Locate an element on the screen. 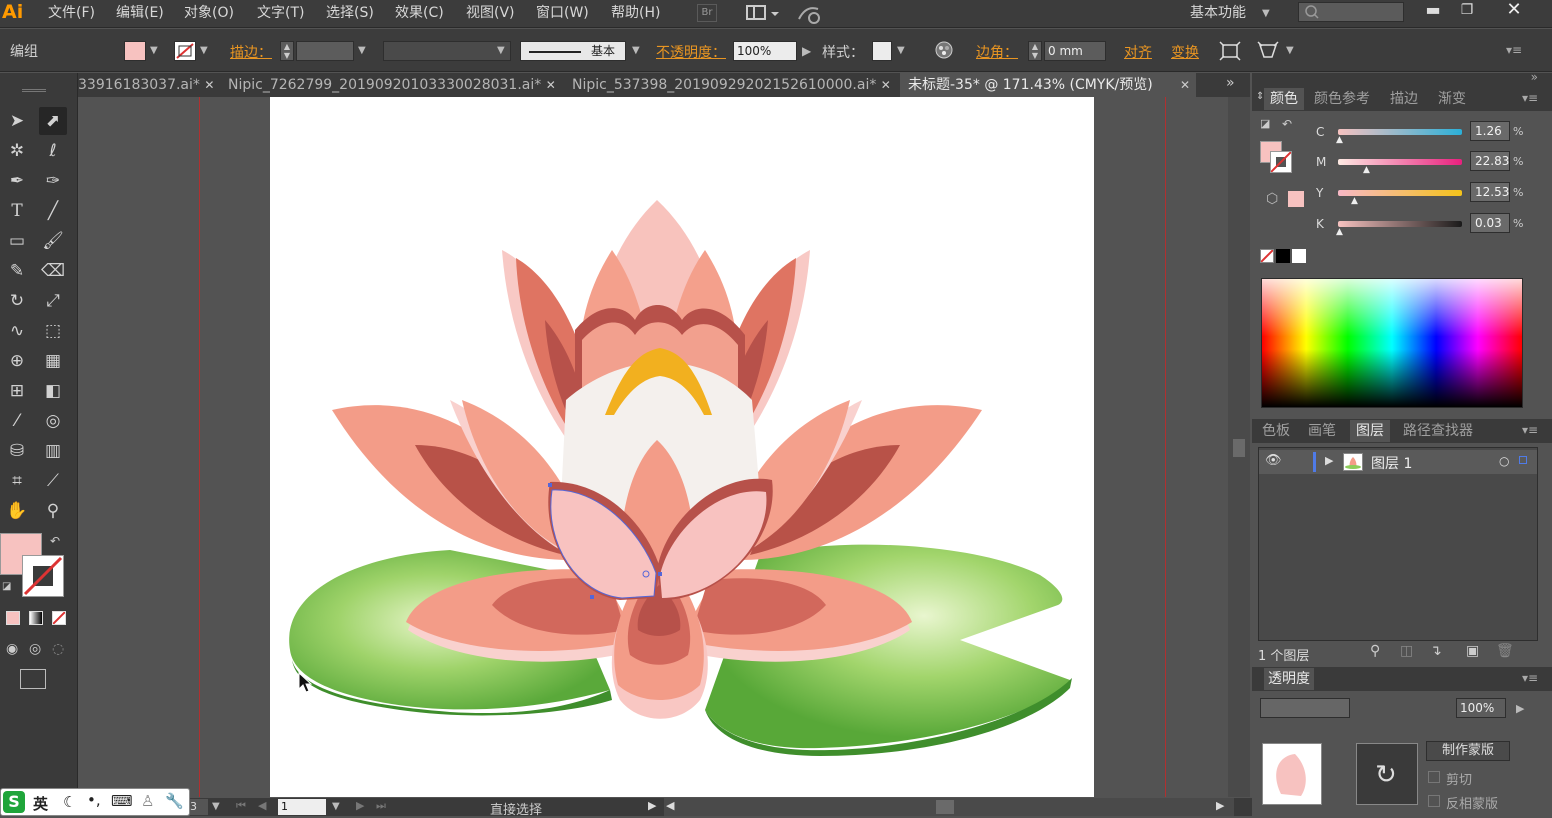  status-menu-arrow-icon: ▶ is located at coordinates (652, 805).